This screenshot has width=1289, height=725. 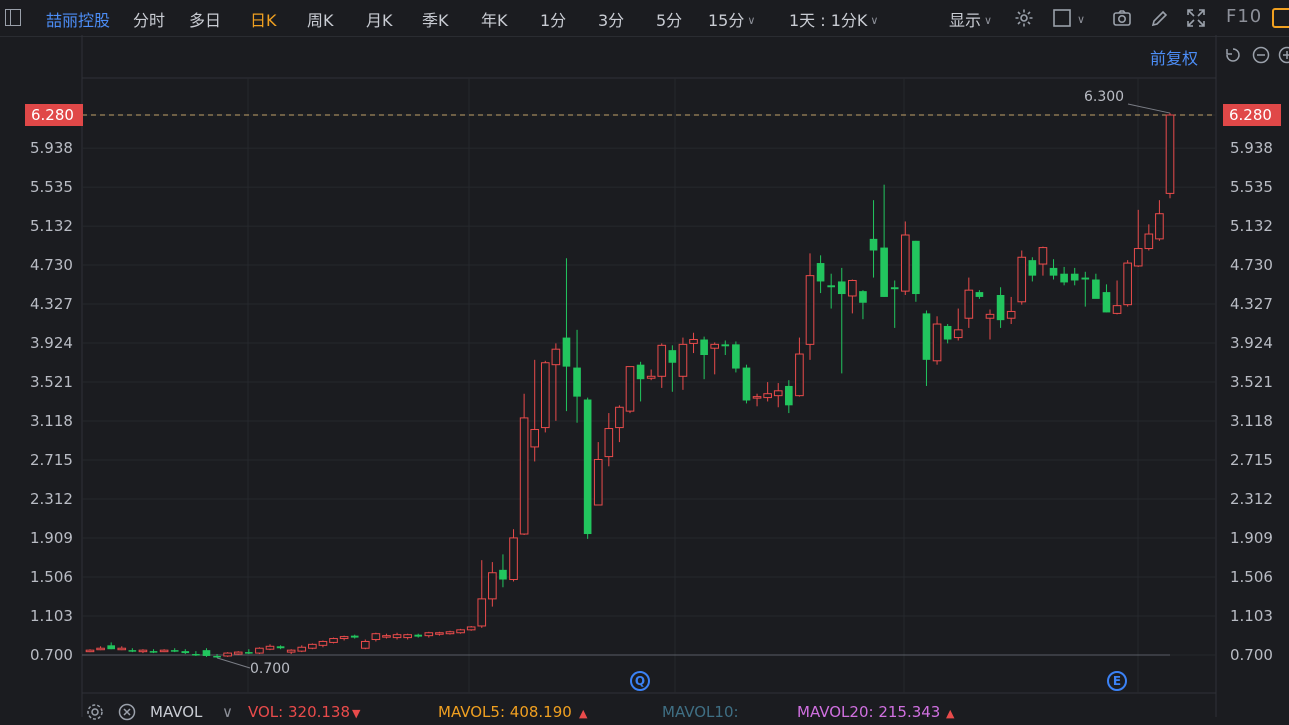 I want to click on settings-icon, so click(x=95, y=714).